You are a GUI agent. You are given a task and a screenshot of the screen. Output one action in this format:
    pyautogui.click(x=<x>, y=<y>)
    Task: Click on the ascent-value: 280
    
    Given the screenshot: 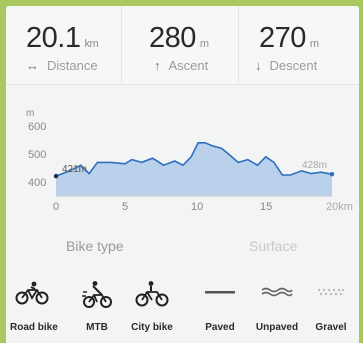 What is the action you would take?
    pyautogui.click(x=172, y=38)
    